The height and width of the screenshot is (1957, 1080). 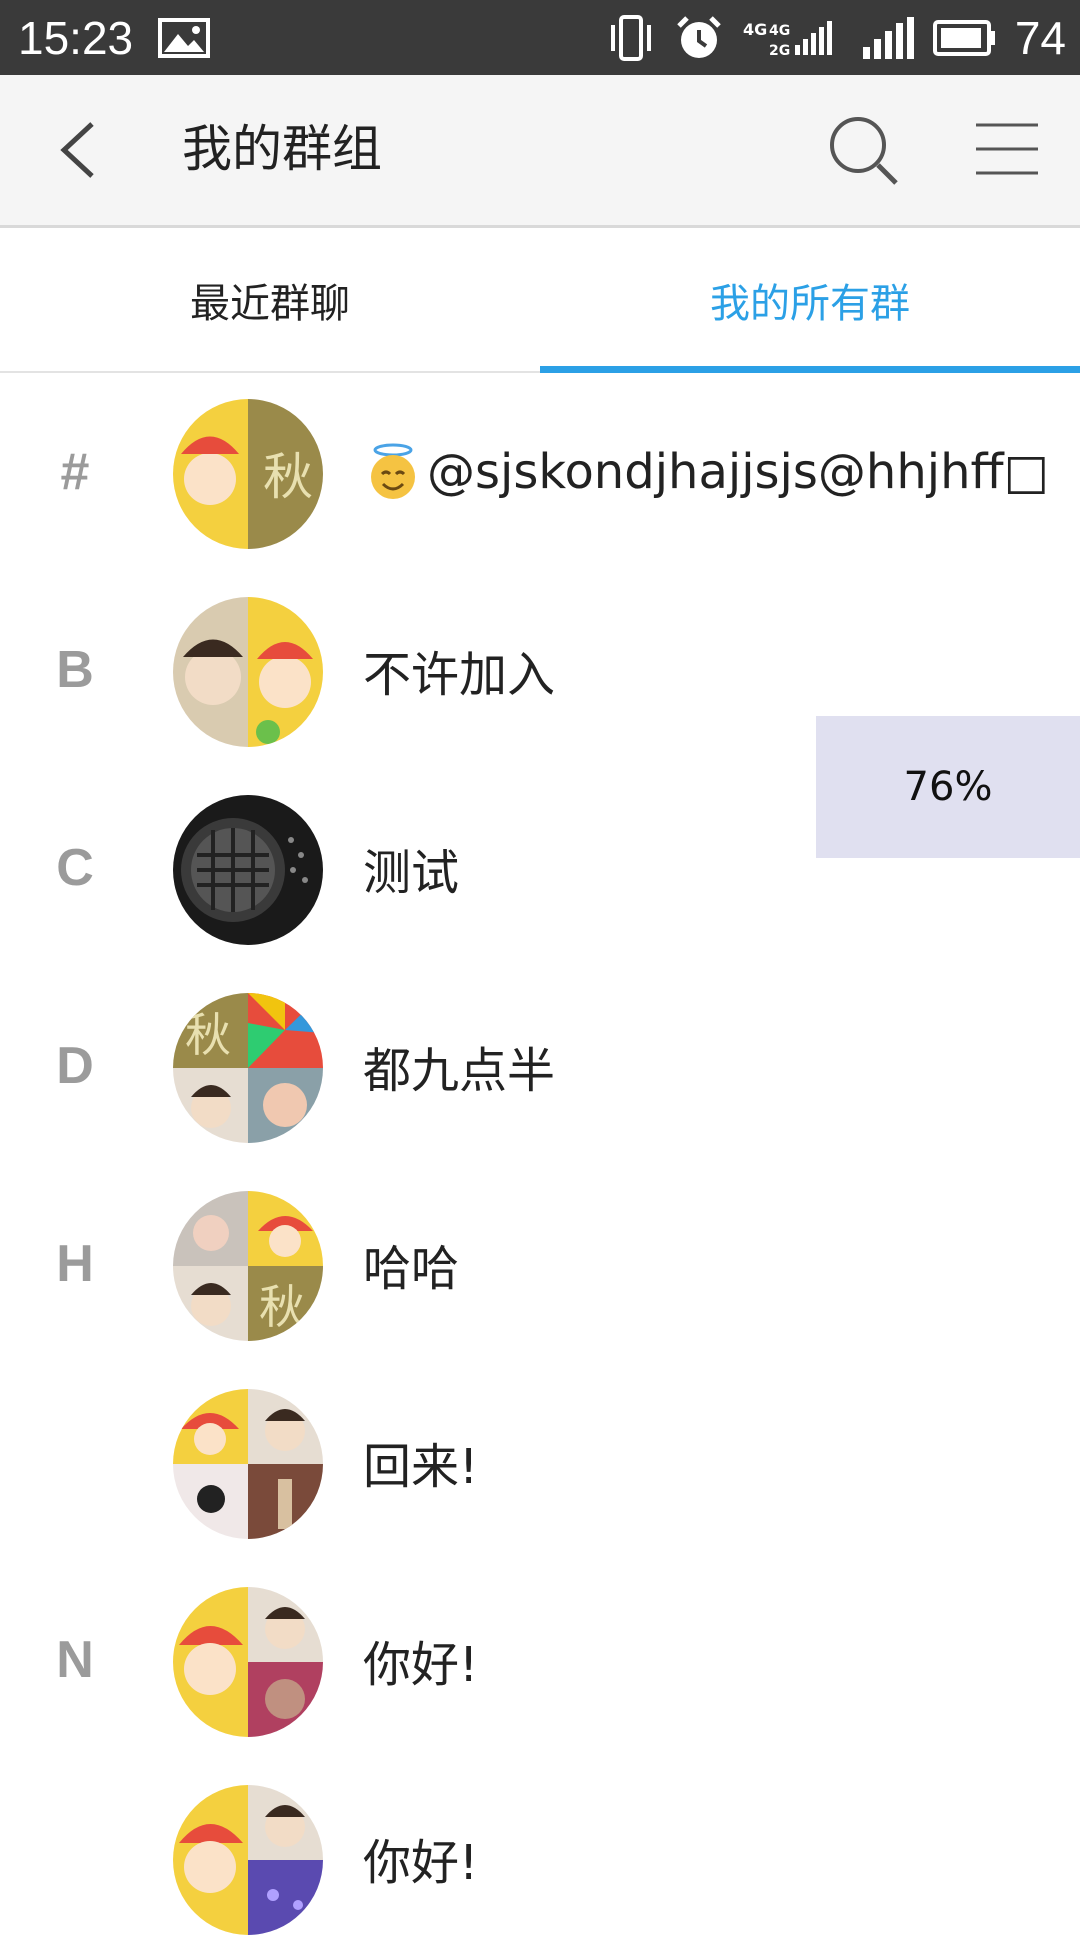 What do you see at coordinates (75, 1660) in the screenshot?
I see `index-letter: N` at bounding box center [75, 1660].